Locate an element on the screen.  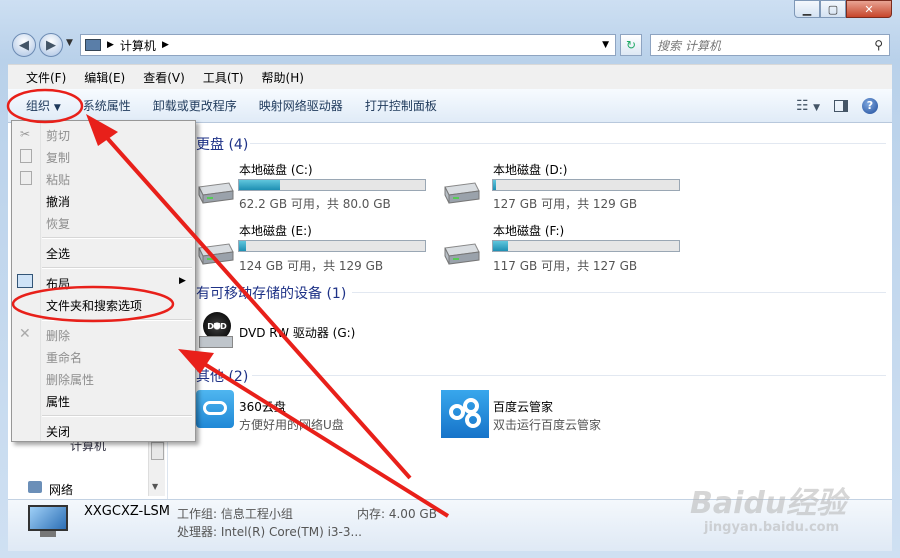
watermark-url: jingyan.baidu.com is located at coordinates (772, 527).